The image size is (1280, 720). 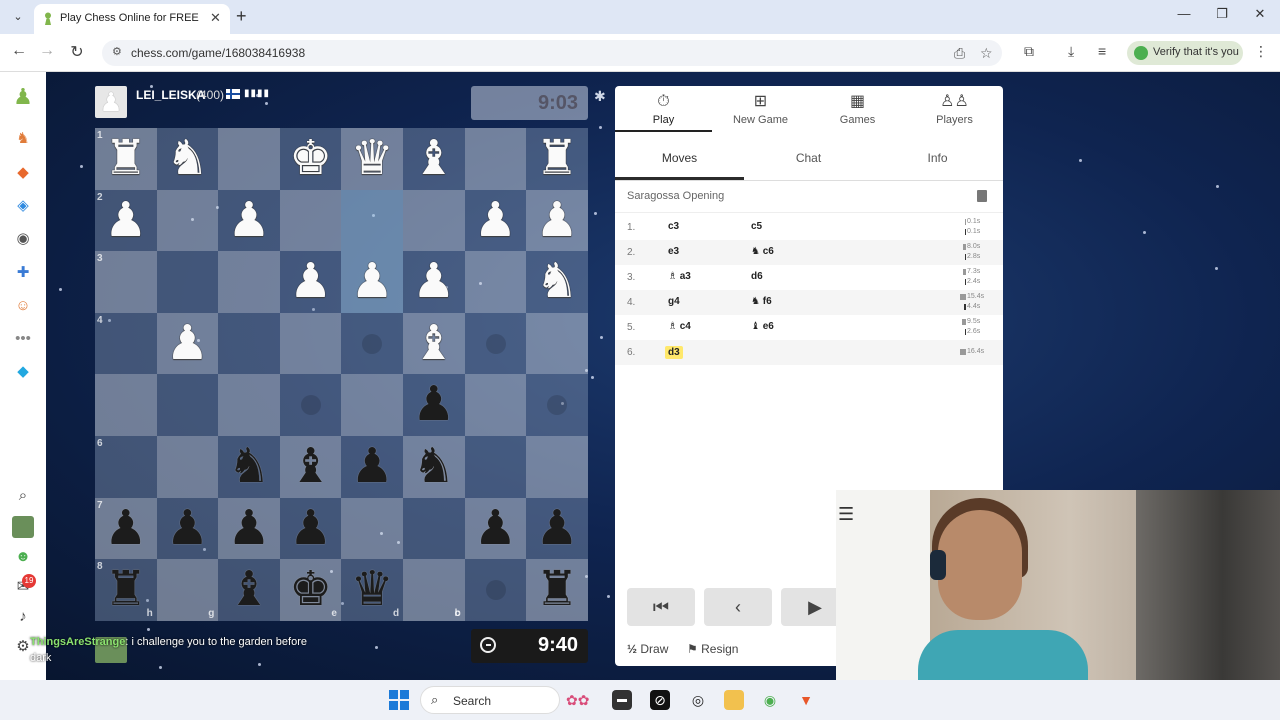 I want to click on hamburger-menu-icon: ☰, so click(x=846, y=514).